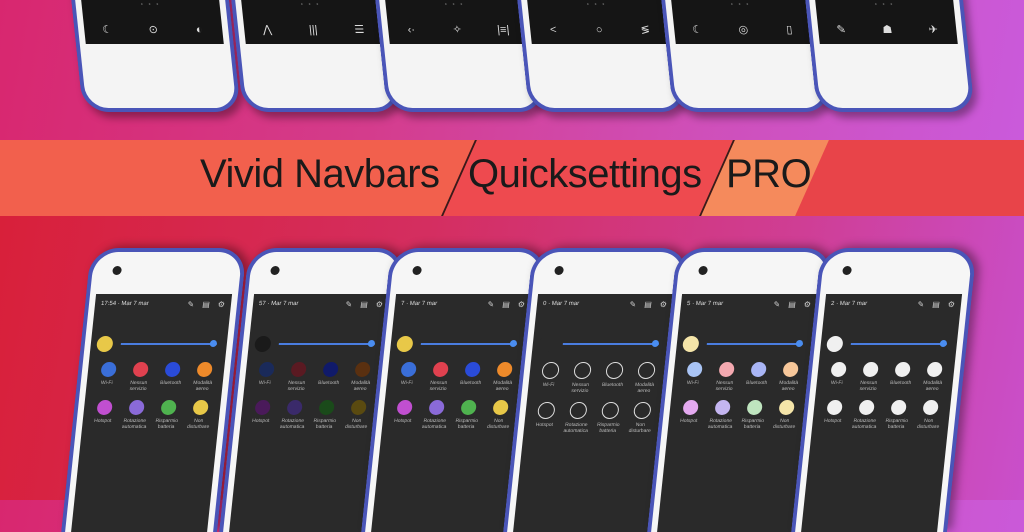  What do you see at coordinates (313, 30) in the screenshot?
I see `home-icon: |||` at bounding box center [313, 30].